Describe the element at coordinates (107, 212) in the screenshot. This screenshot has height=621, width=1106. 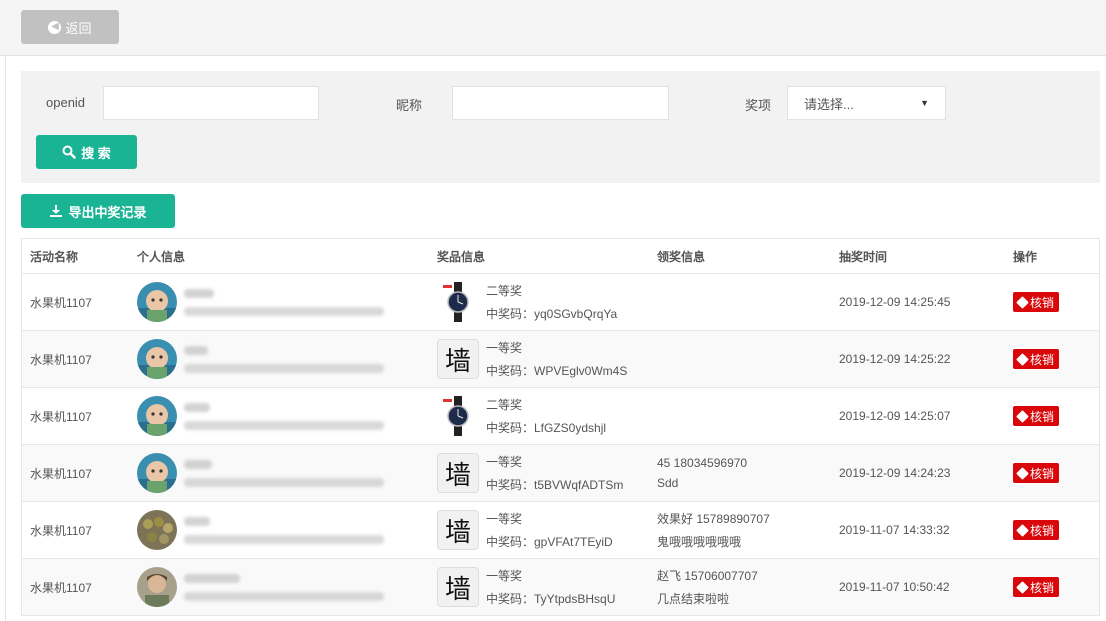
I see `export-button-label: 导出中奖记录` at that location.